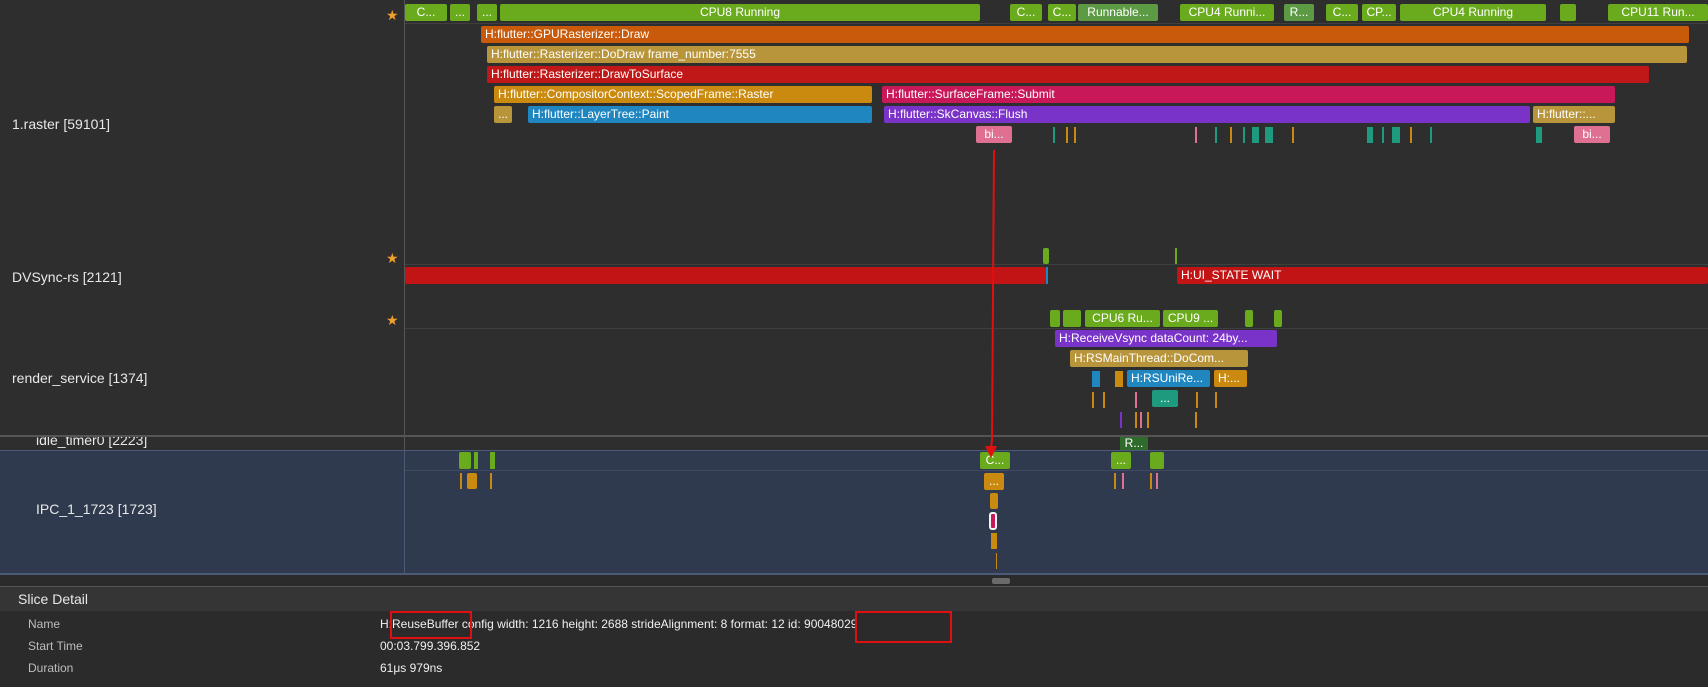 The width and height of the screenshot is (1708, 687). What do you see at coordinates (53, 599) in the screenshot?
I see `slice-detail-title: Slice Detail` at bounding box center [53, 599].